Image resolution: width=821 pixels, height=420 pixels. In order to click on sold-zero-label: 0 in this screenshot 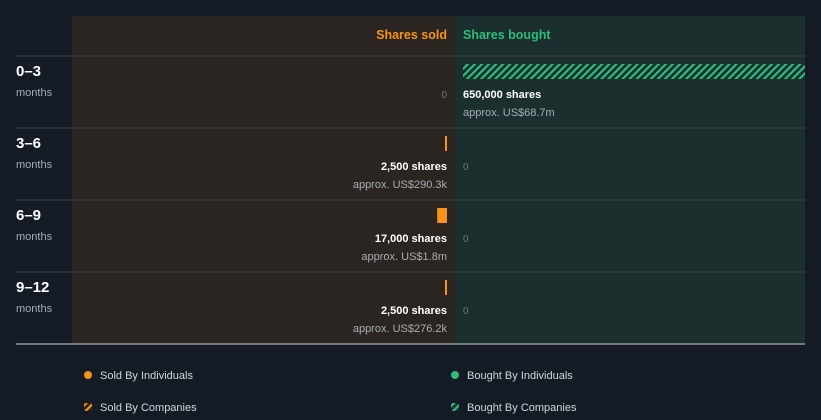, I will do `click(444, 95)`.